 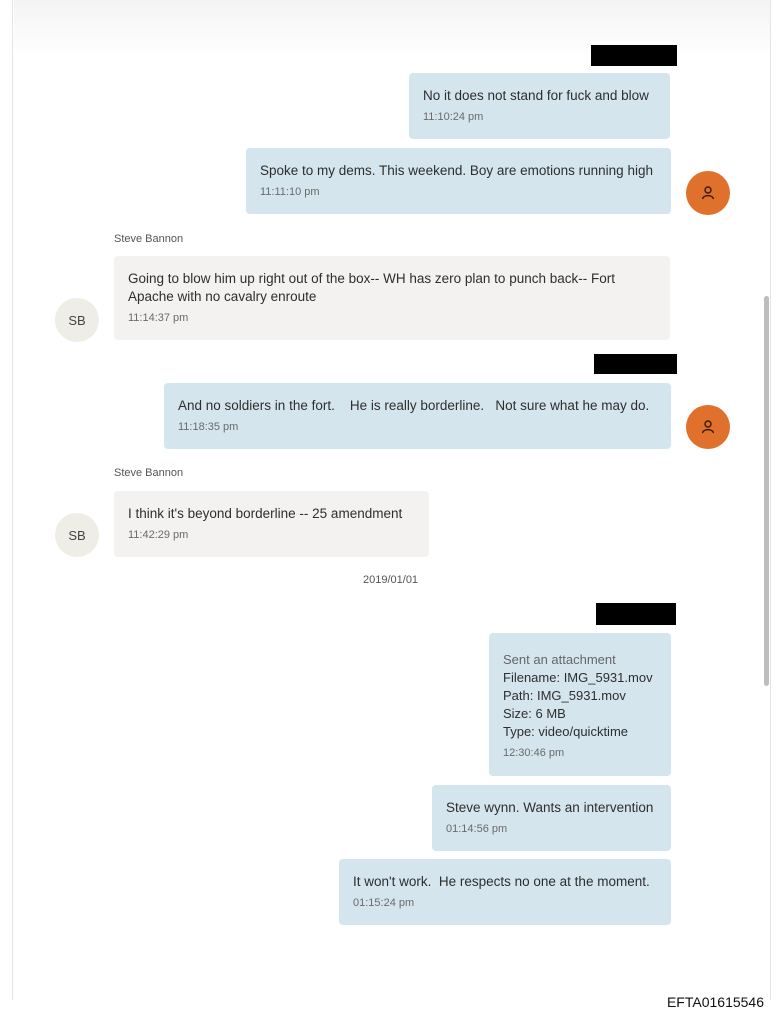 I want to click on document-id: EFTA01615546, so click(x=715, y=1002).